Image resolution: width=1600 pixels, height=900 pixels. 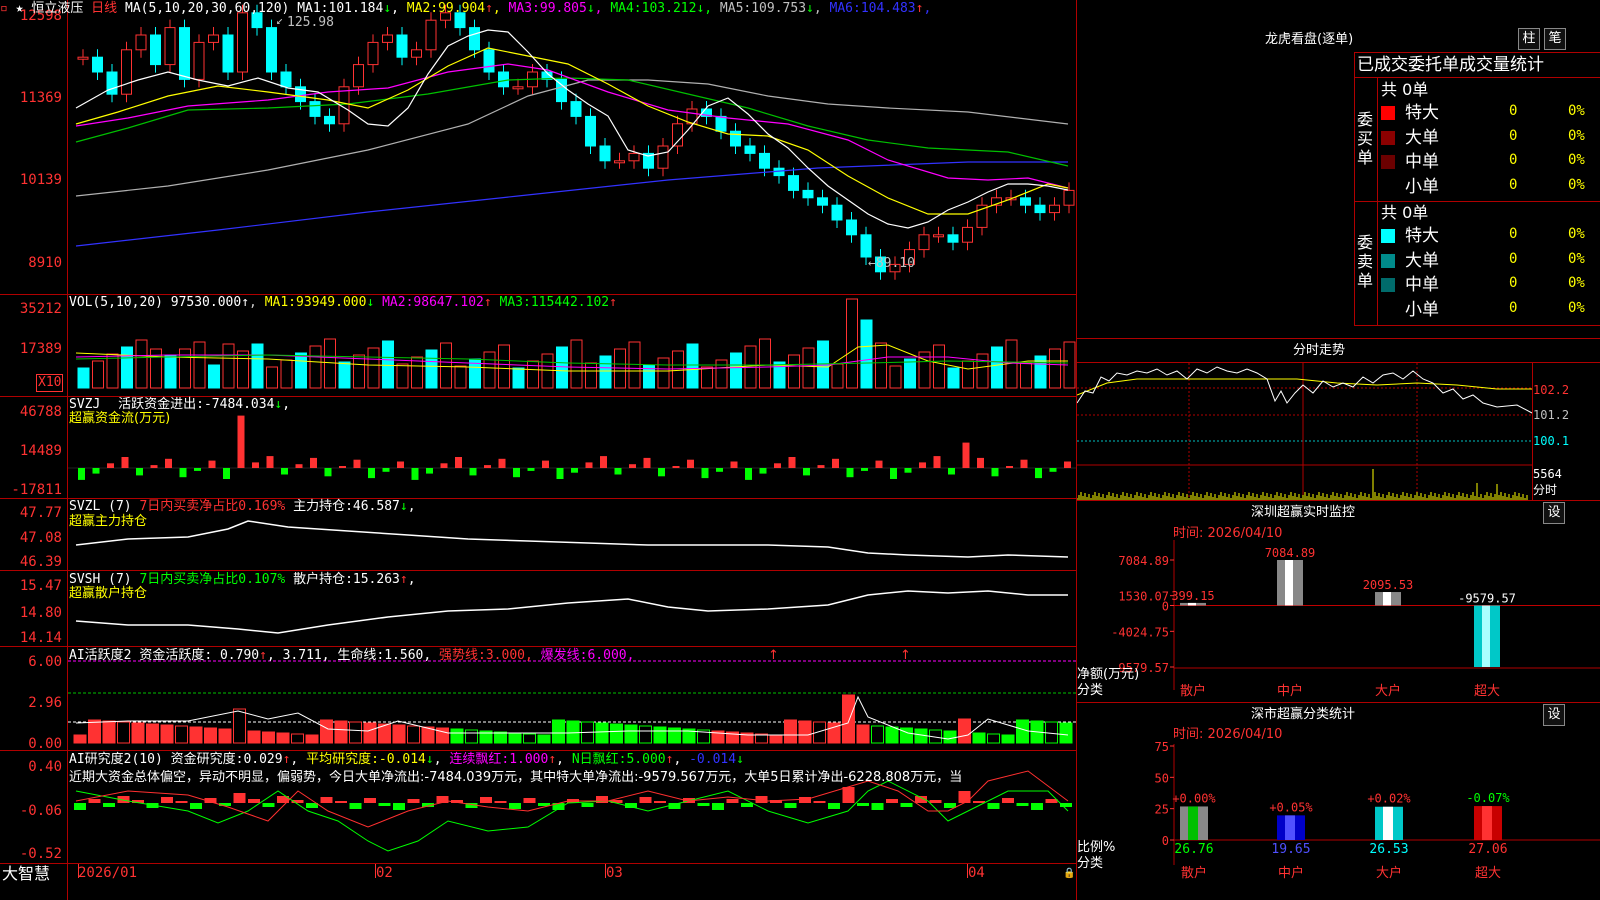 I want to click on lhb-title: 龙虎看盘(逐单), so click(x=1309, y=39).